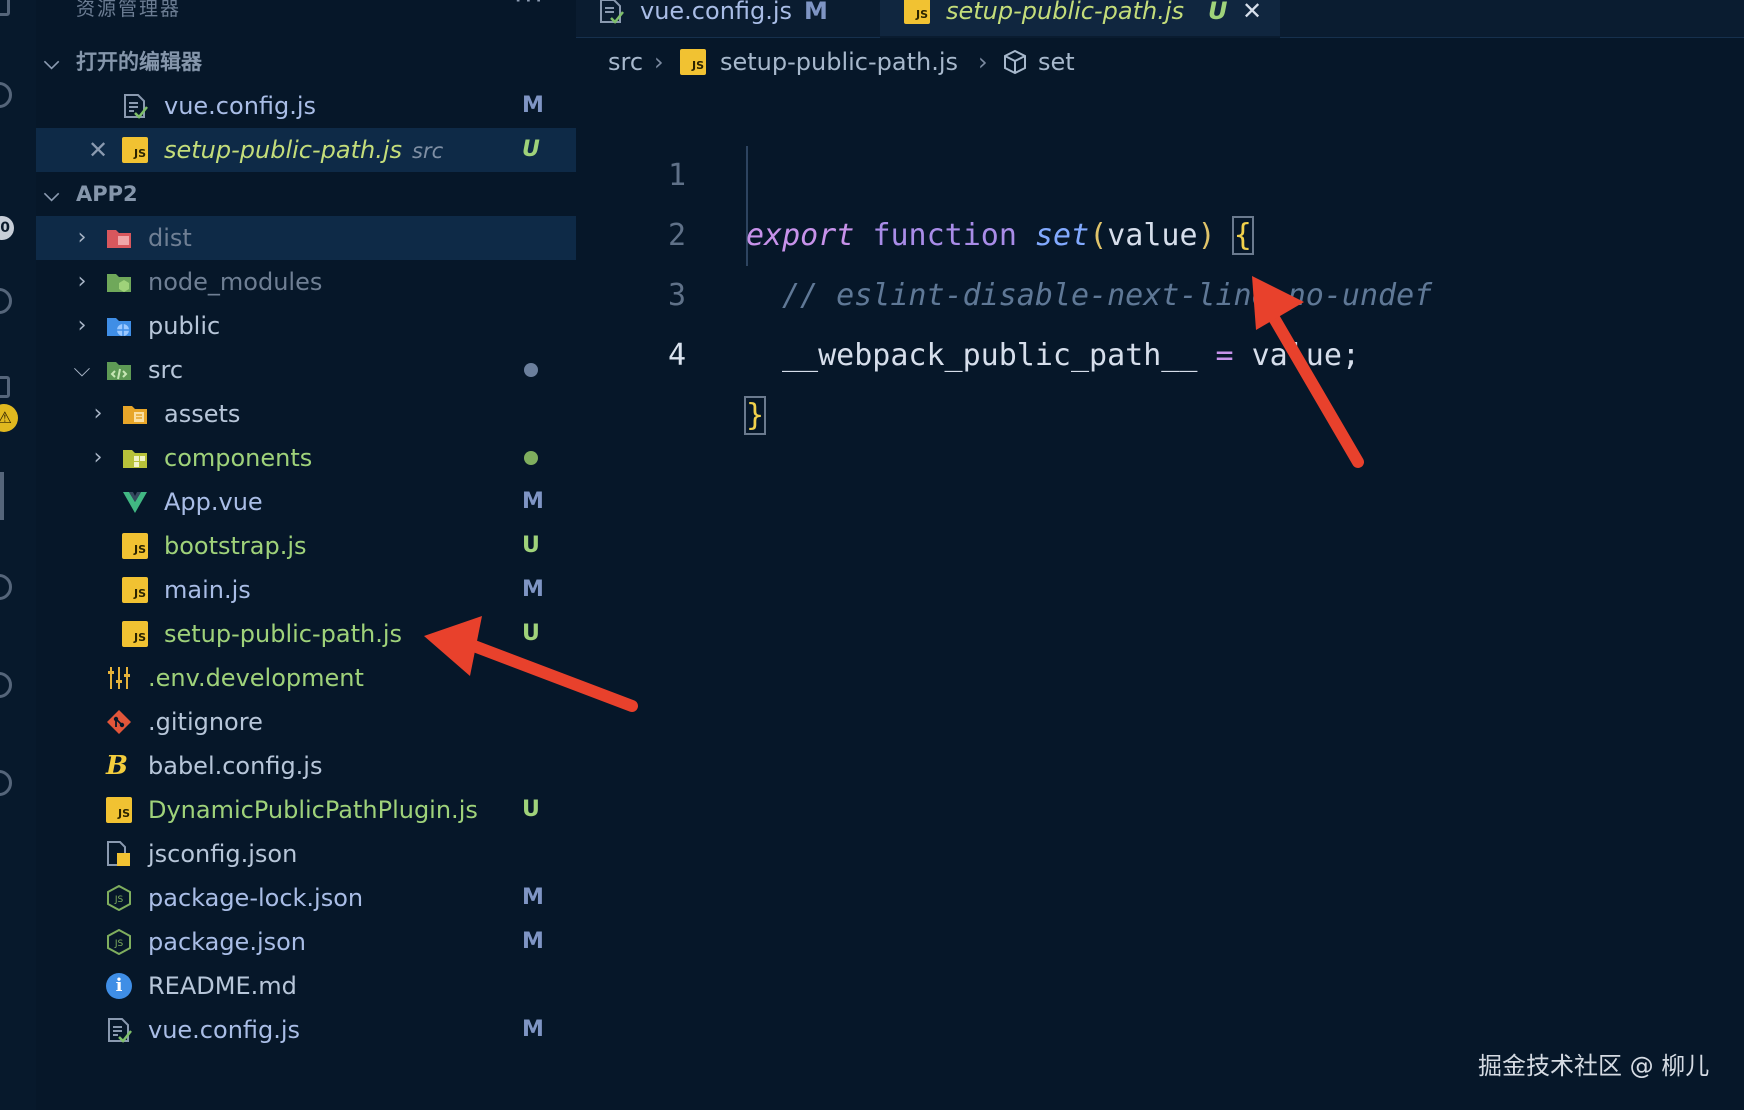 This screenshot has width=1744, height=1110. What do you see at coordinates (119, 371) in the screenshot?
I see `folder-src-icon` at bounding box center [119, 371].